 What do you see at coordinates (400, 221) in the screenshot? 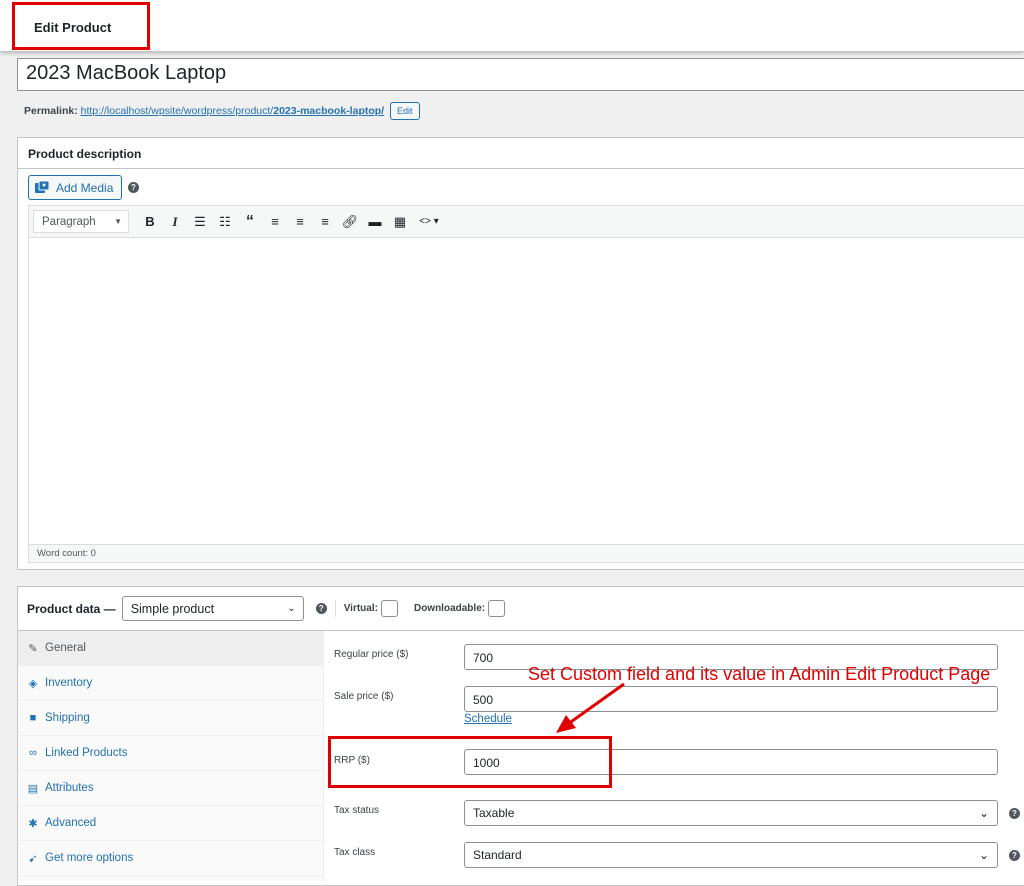
I see `toolbar-toggle-icon: ▦` at bounding box center [400, 221].